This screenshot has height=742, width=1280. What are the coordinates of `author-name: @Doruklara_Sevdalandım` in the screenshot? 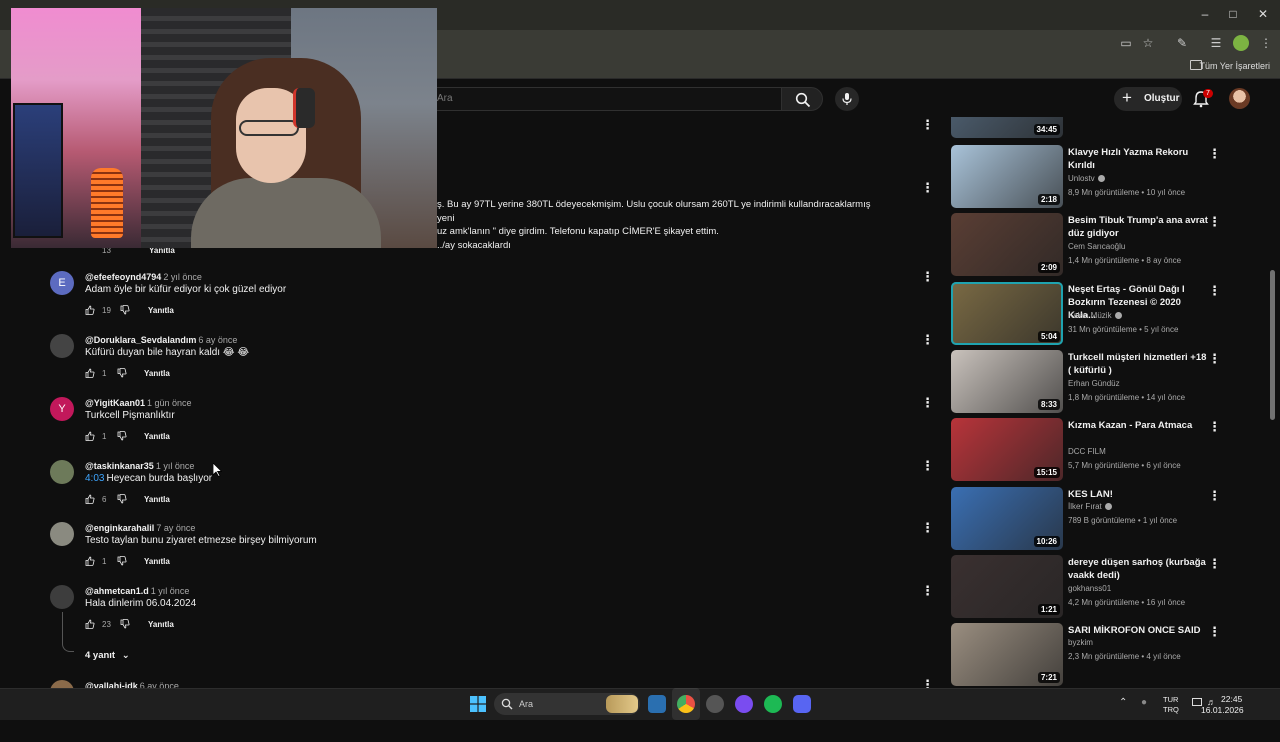 It's located at (140, 340).